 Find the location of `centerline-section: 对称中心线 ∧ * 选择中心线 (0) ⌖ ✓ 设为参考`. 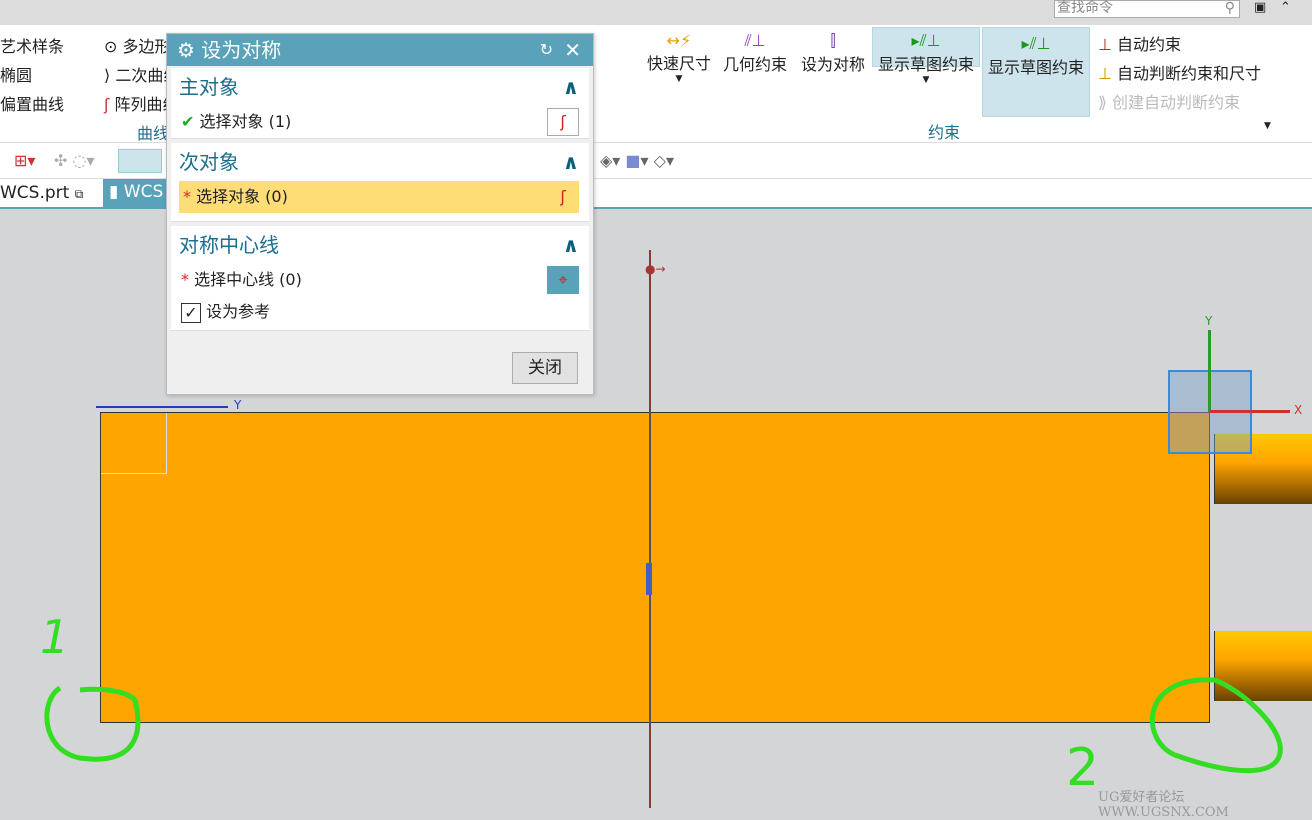

centerline-section: 对称中心线 ∧ * 选择中心线 (0) ⌖ ✓ 设为参考 is located at coordinates (380, 278).